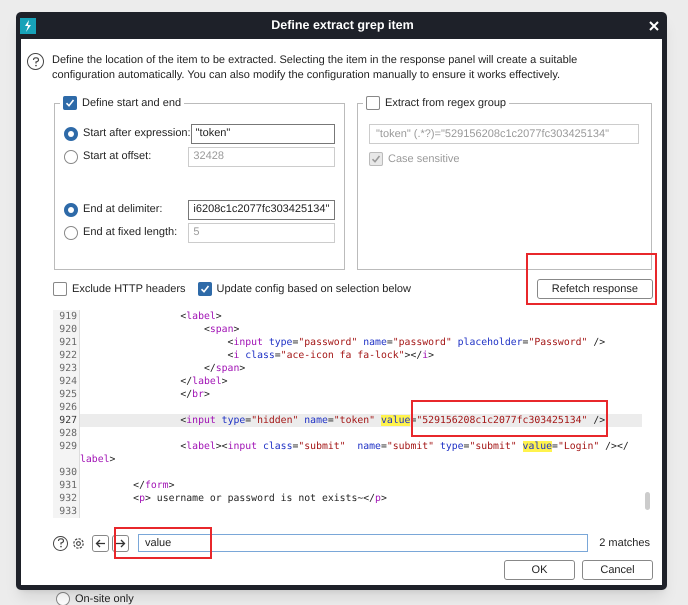 The height and width of the screenshot is (605, 688). What do you see at coordinates (313, 289) in the screenshot?
I see `checkbox-label: Update config based on selection below` at bounding box center [313, 289].